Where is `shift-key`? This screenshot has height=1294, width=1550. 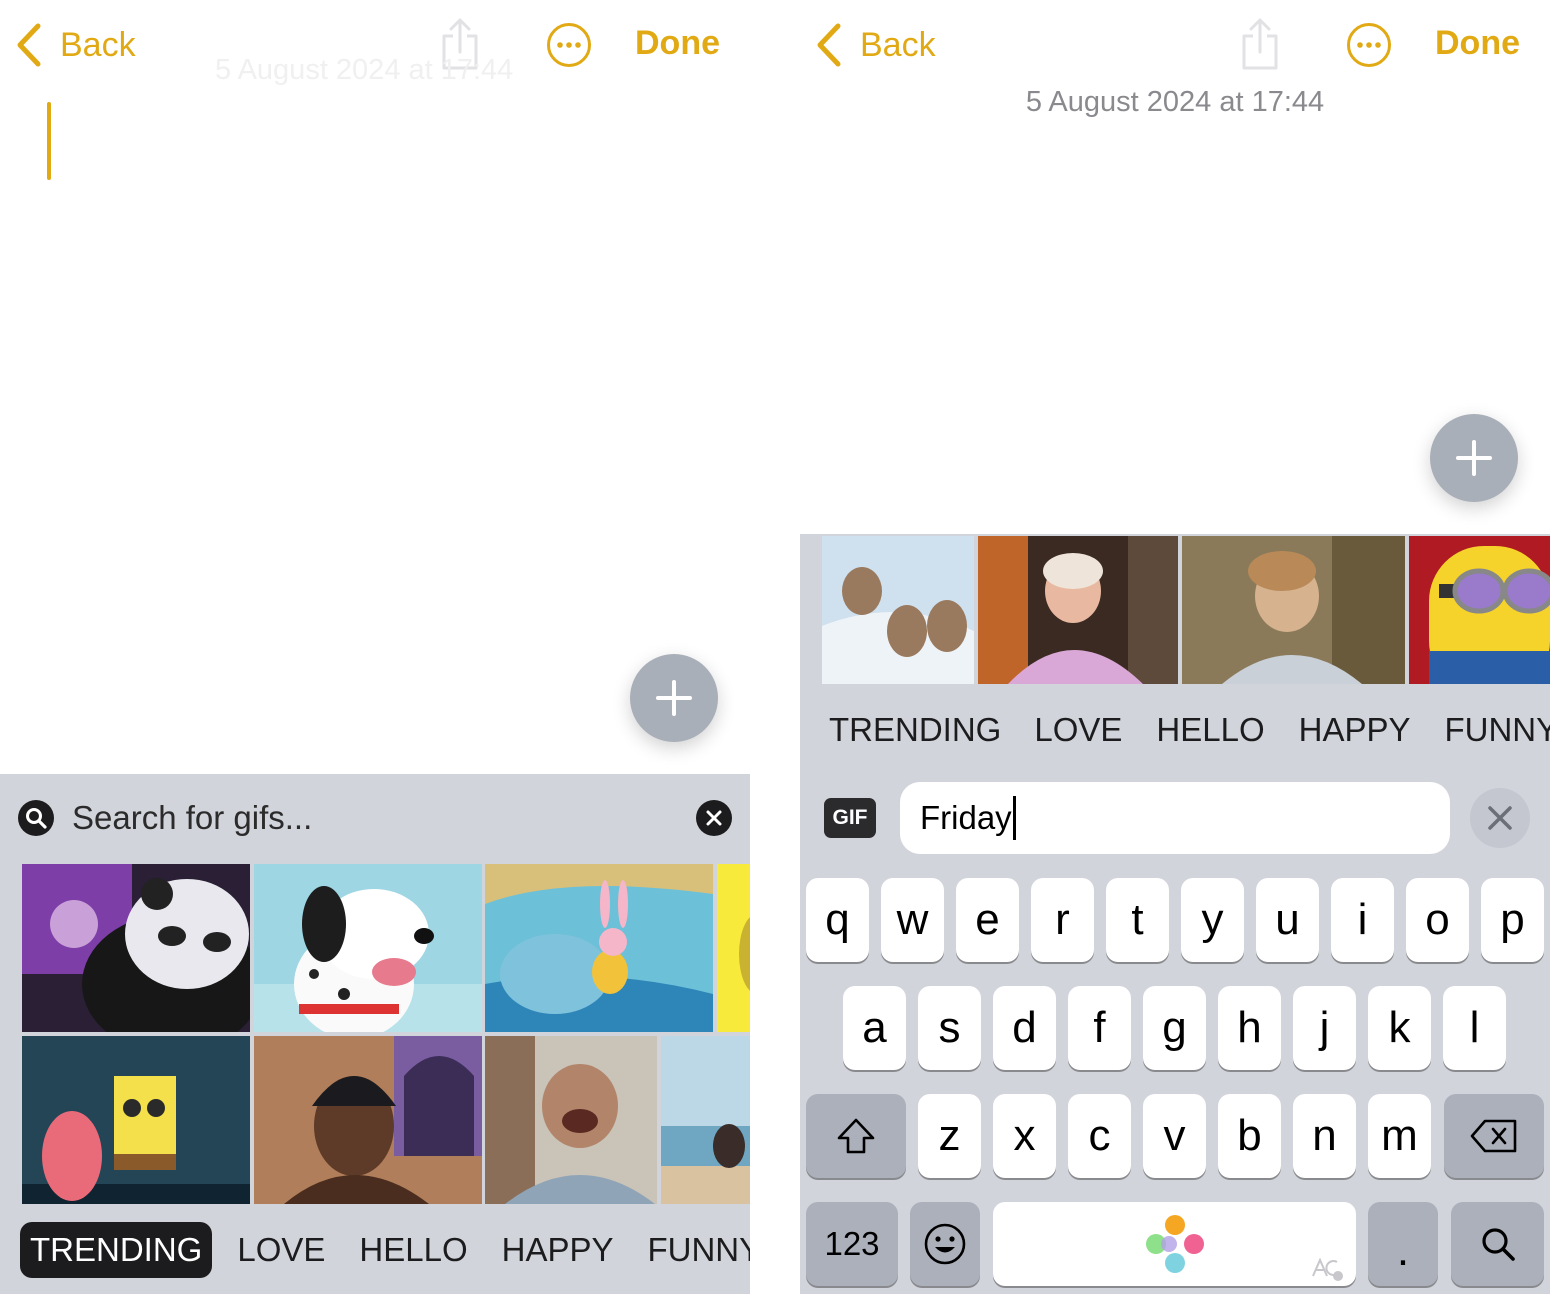 shift-key is located at coordinates (856, 1136).